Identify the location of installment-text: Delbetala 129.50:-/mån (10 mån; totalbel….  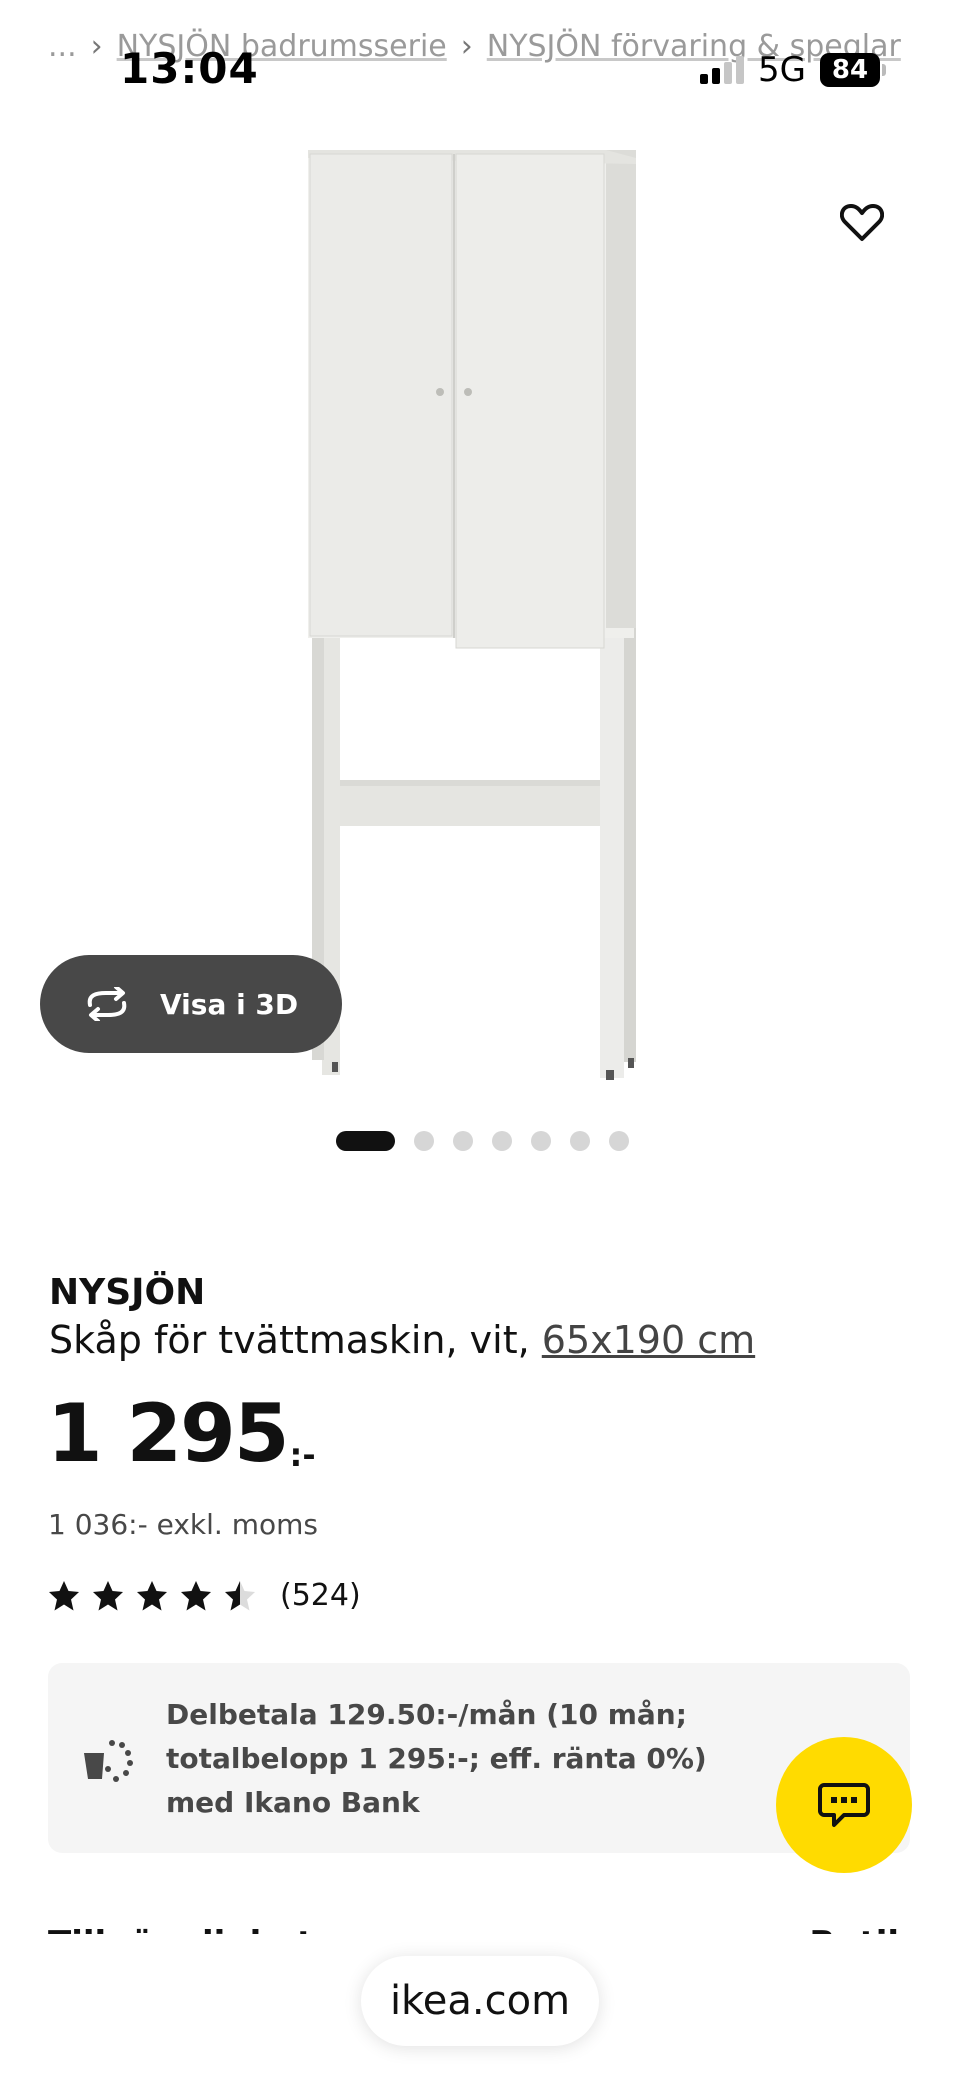
(436, 1758).